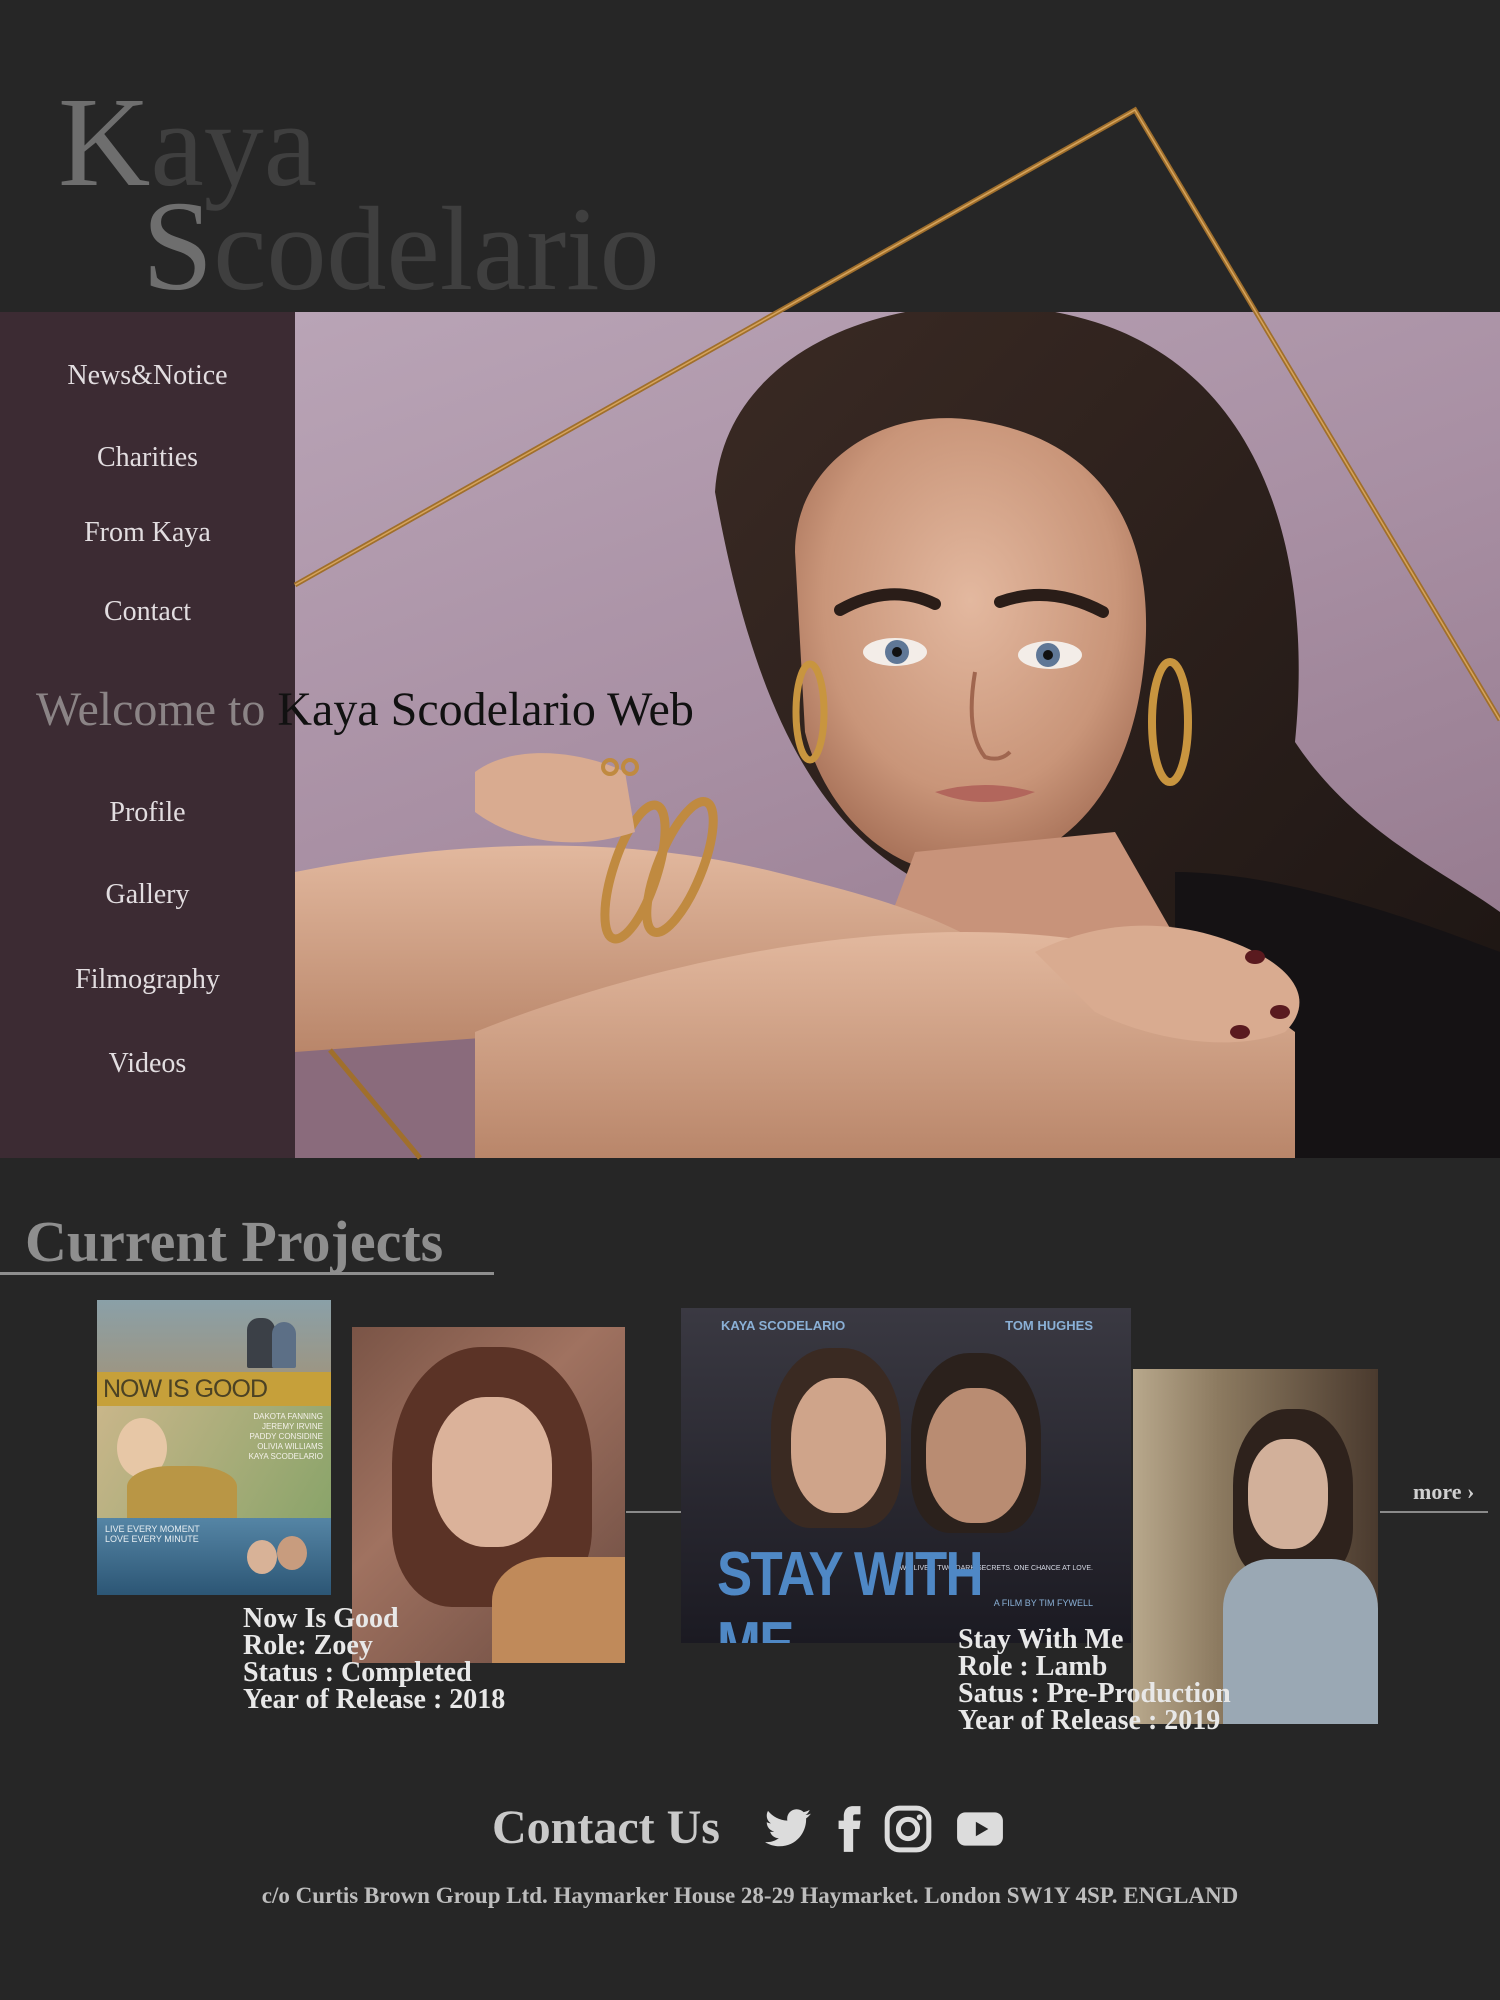 The height and width of the screenshot is (2000, 1500). What do you see at coordinates (374, 1699) in the screenshot?
I see `project-year: Year of Release : 2018` at bounding box center [374, 1699].